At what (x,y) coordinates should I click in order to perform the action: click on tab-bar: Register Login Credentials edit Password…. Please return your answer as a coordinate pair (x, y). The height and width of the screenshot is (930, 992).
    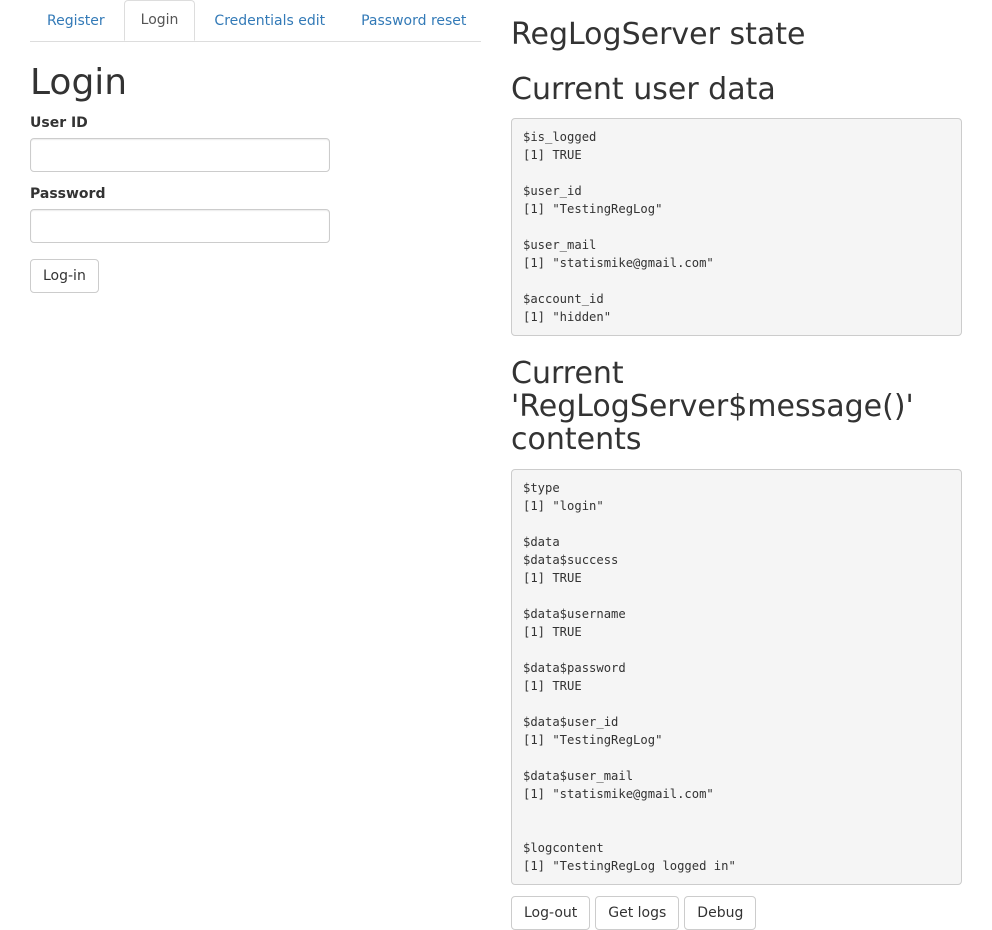
    Looking at the image, I should click on (255, 21).